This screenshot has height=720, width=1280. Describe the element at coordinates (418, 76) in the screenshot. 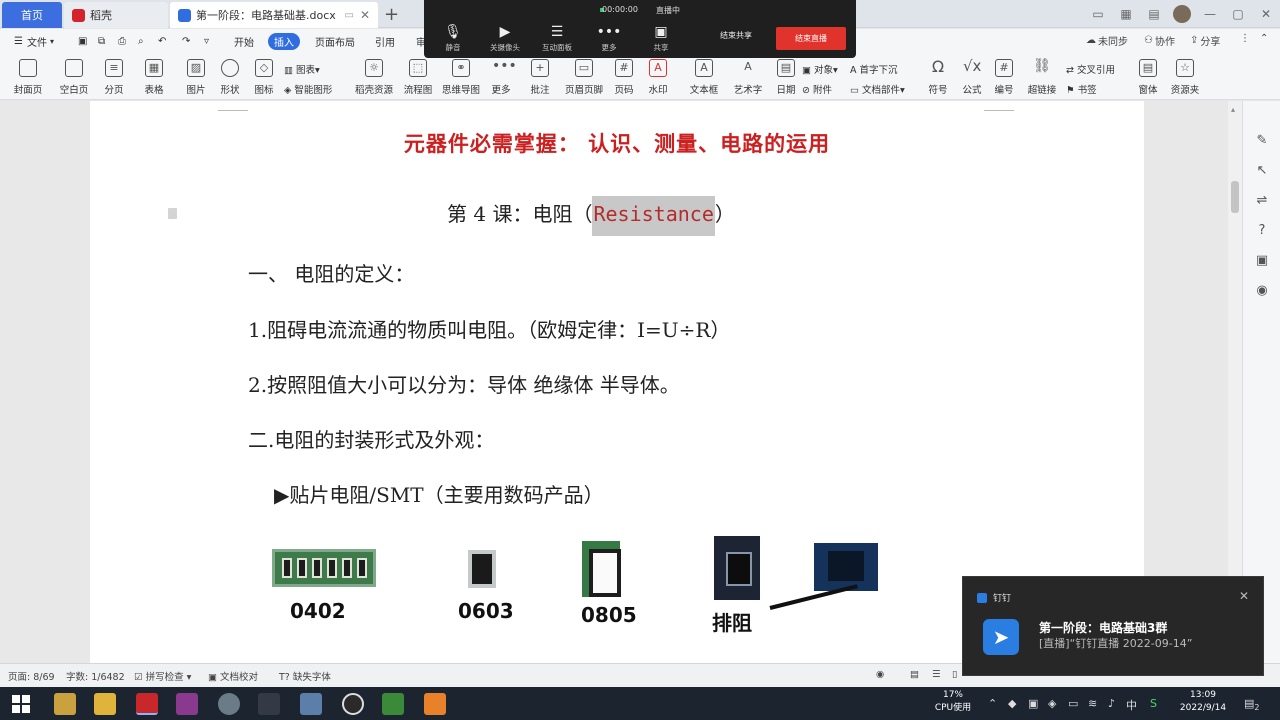

I see `flowchart-button: ⬚ 流程图` at that location.